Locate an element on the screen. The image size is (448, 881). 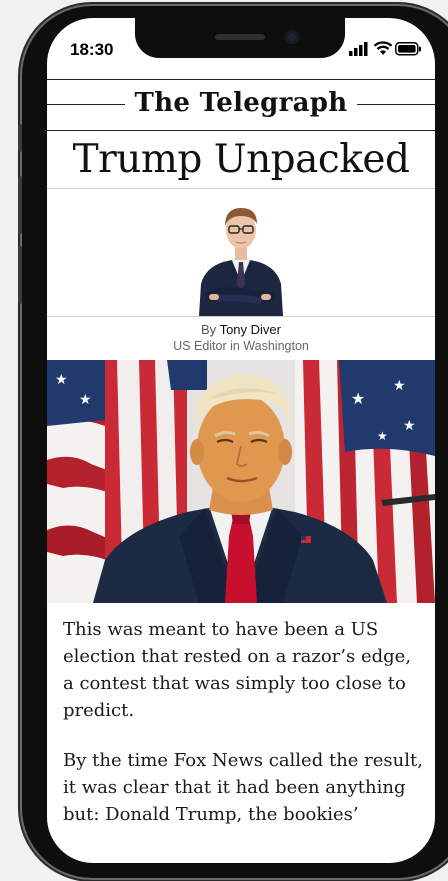
volume-down-button is located at coordinates (20, 275).